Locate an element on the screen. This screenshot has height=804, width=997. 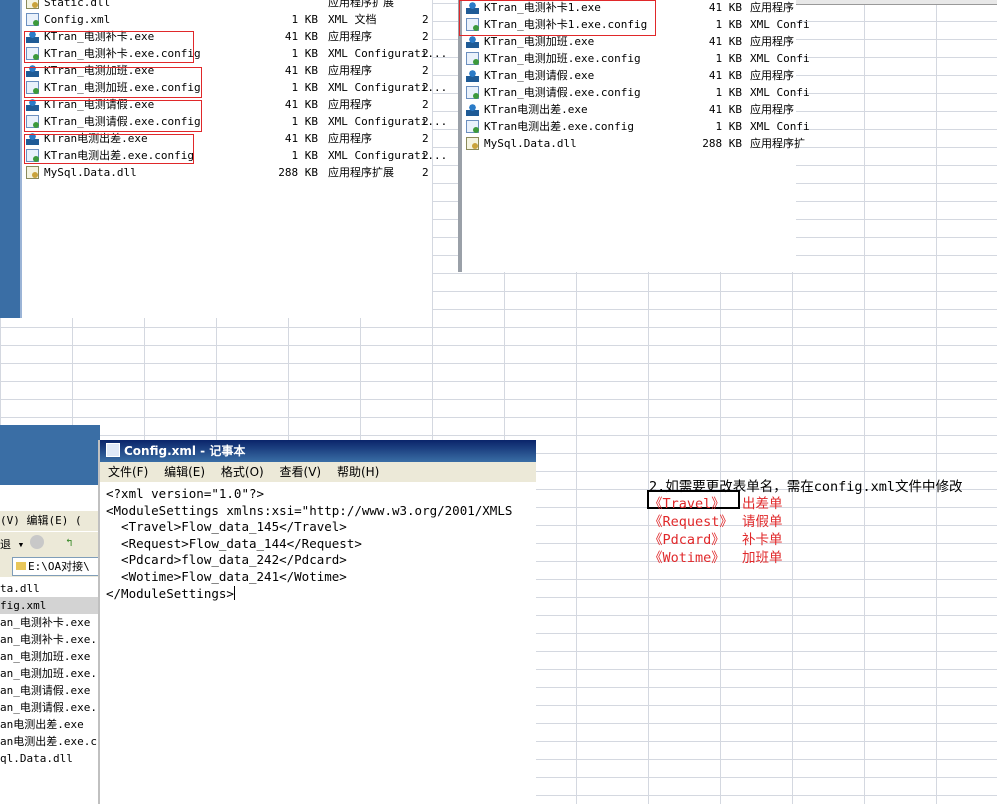
xml-line-4: <Request>Flow_data_144</Request> is located at coordinates (234, 543).